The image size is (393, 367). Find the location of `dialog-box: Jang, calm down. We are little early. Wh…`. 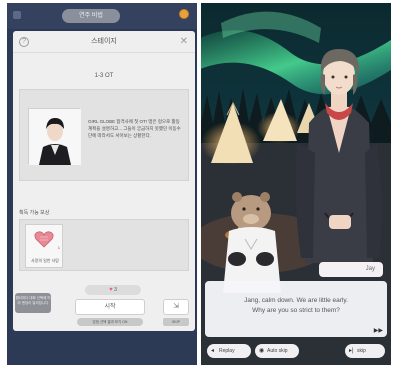

dialog-box: Jang, calm down. We are little early. Wh… is located at coordinates (296, 309).